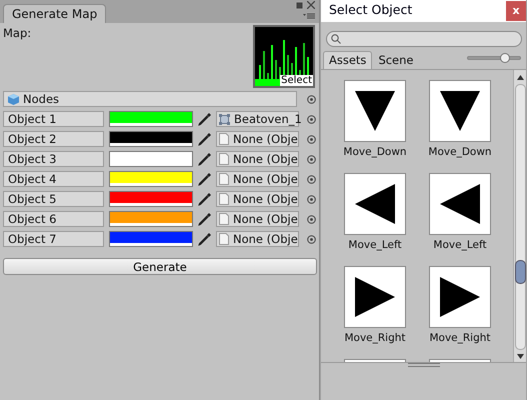 The width and height of the screenshot is (527, 400). Describe the element at coordinates (370, 10) in the screenshot. I see `window-title: Select Object` at that location.